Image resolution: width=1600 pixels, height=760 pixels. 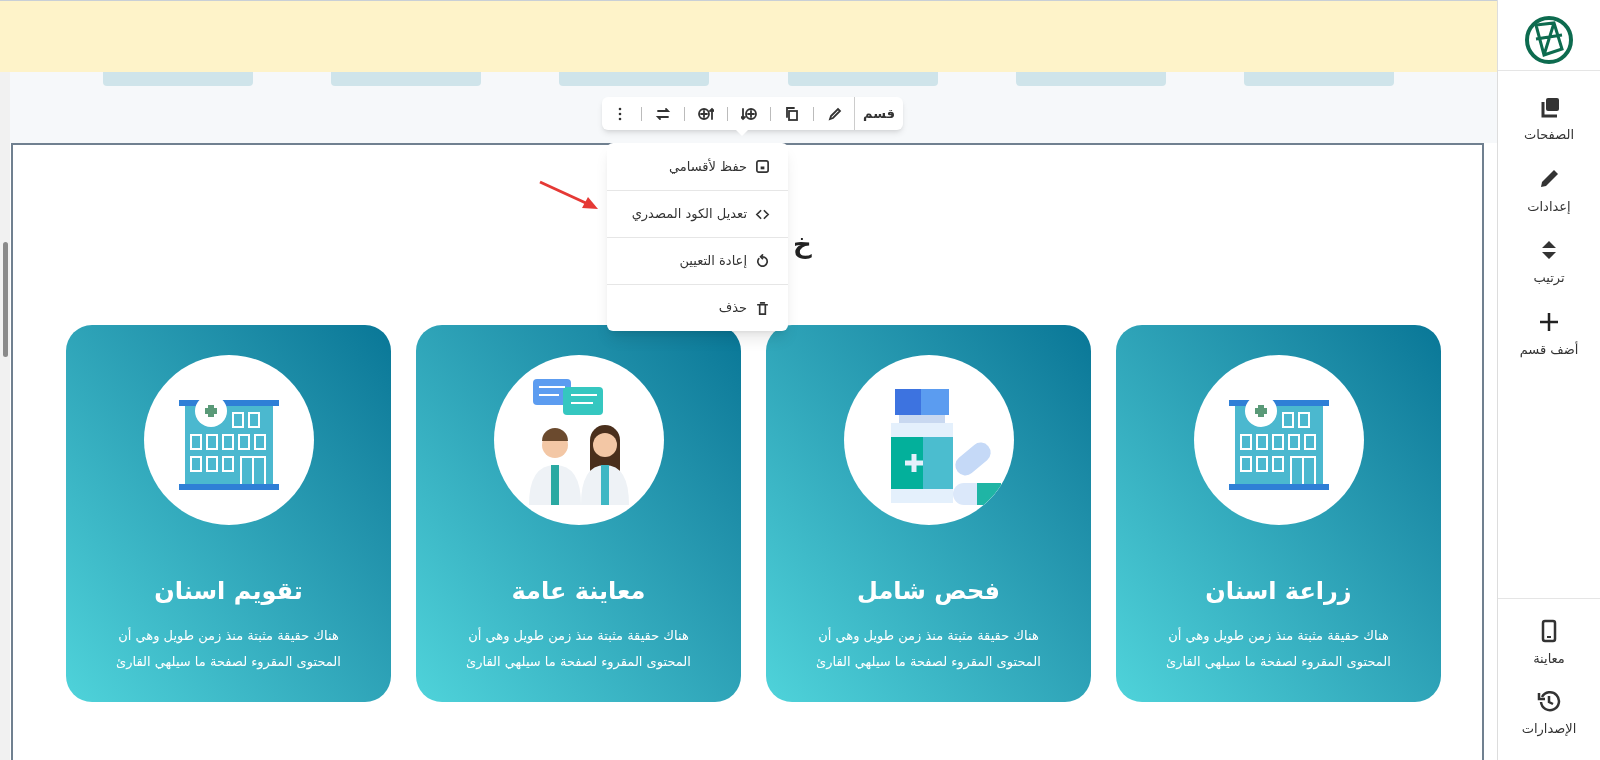 What do you see at coordinates (1549, 278) in the screenshot?
I see `sidebar-label: ترتيب` at bounding box center [1549, 278].